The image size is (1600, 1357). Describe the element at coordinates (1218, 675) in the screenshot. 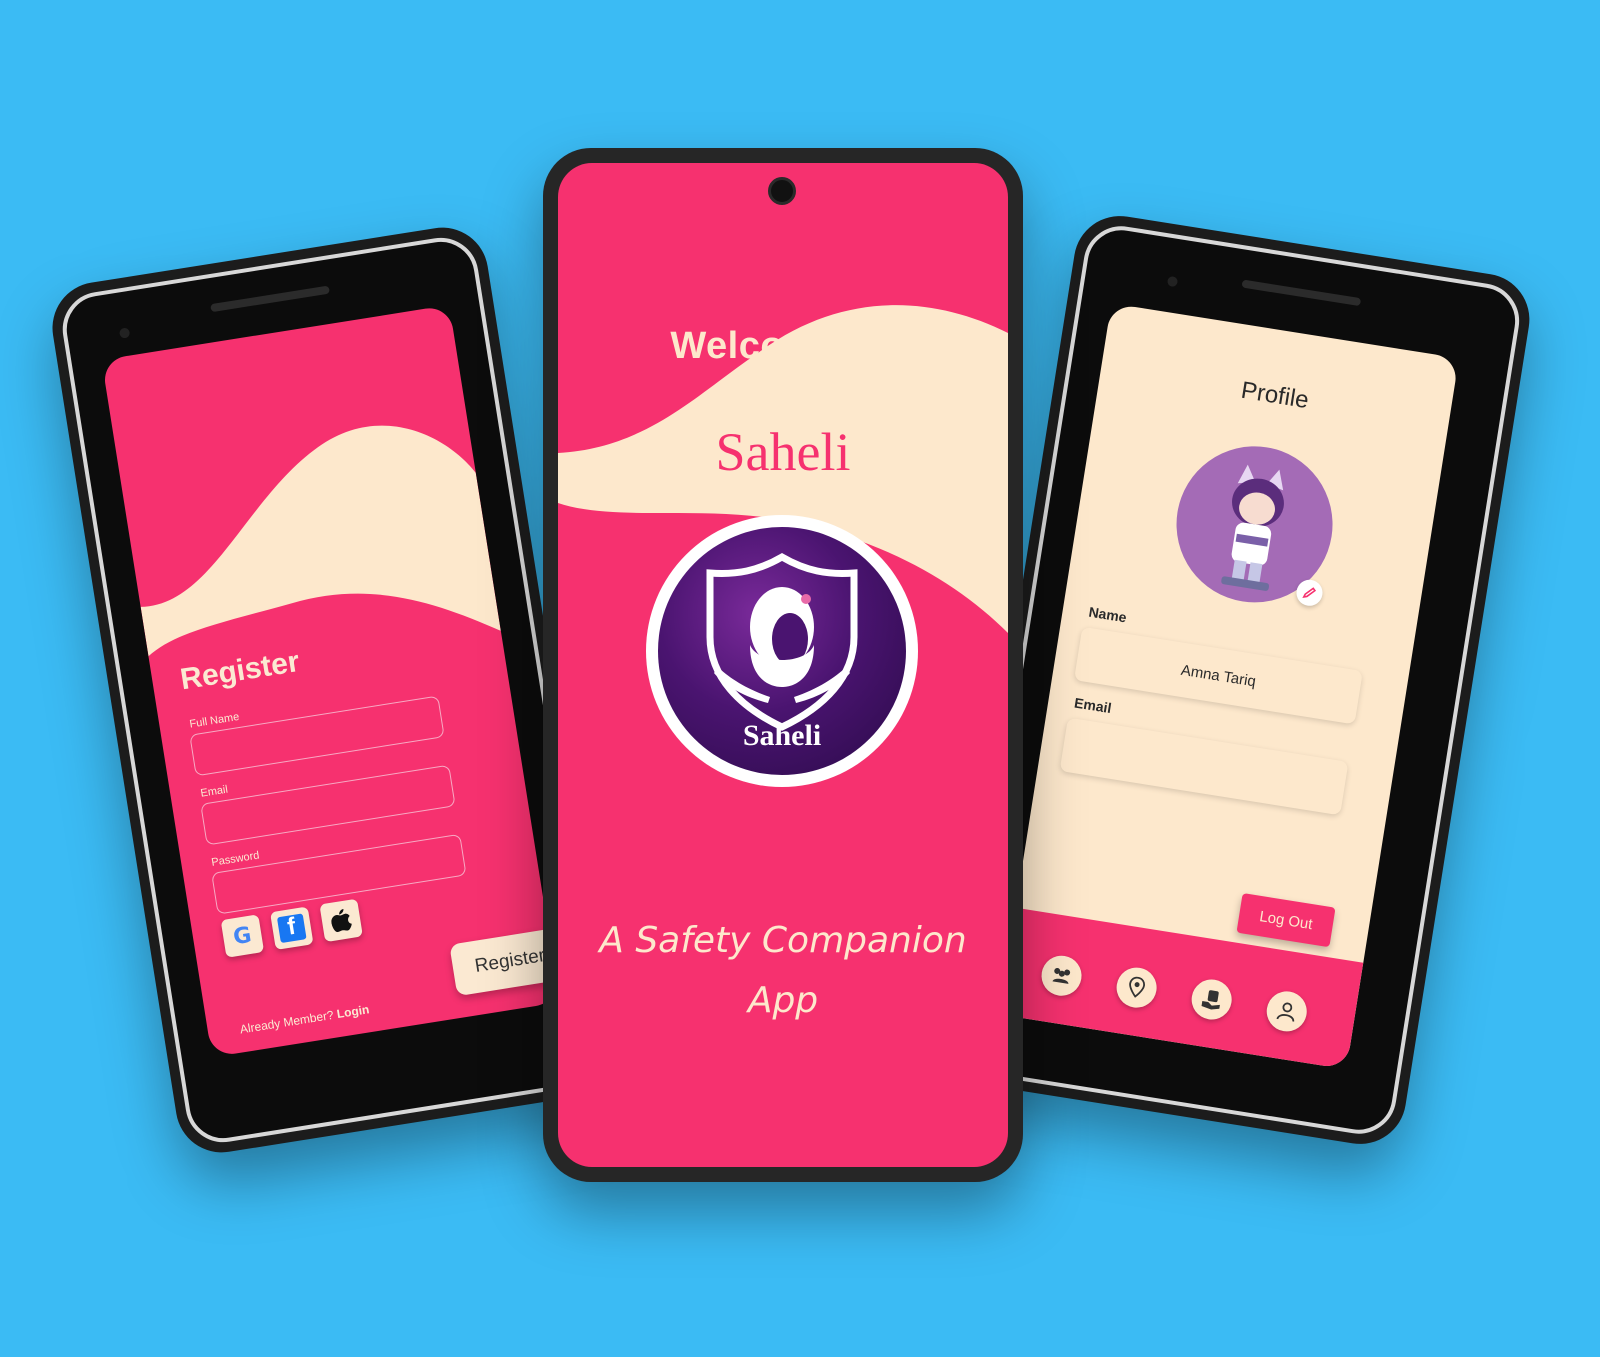

I see `name-field: Amna Tariq` at that location.